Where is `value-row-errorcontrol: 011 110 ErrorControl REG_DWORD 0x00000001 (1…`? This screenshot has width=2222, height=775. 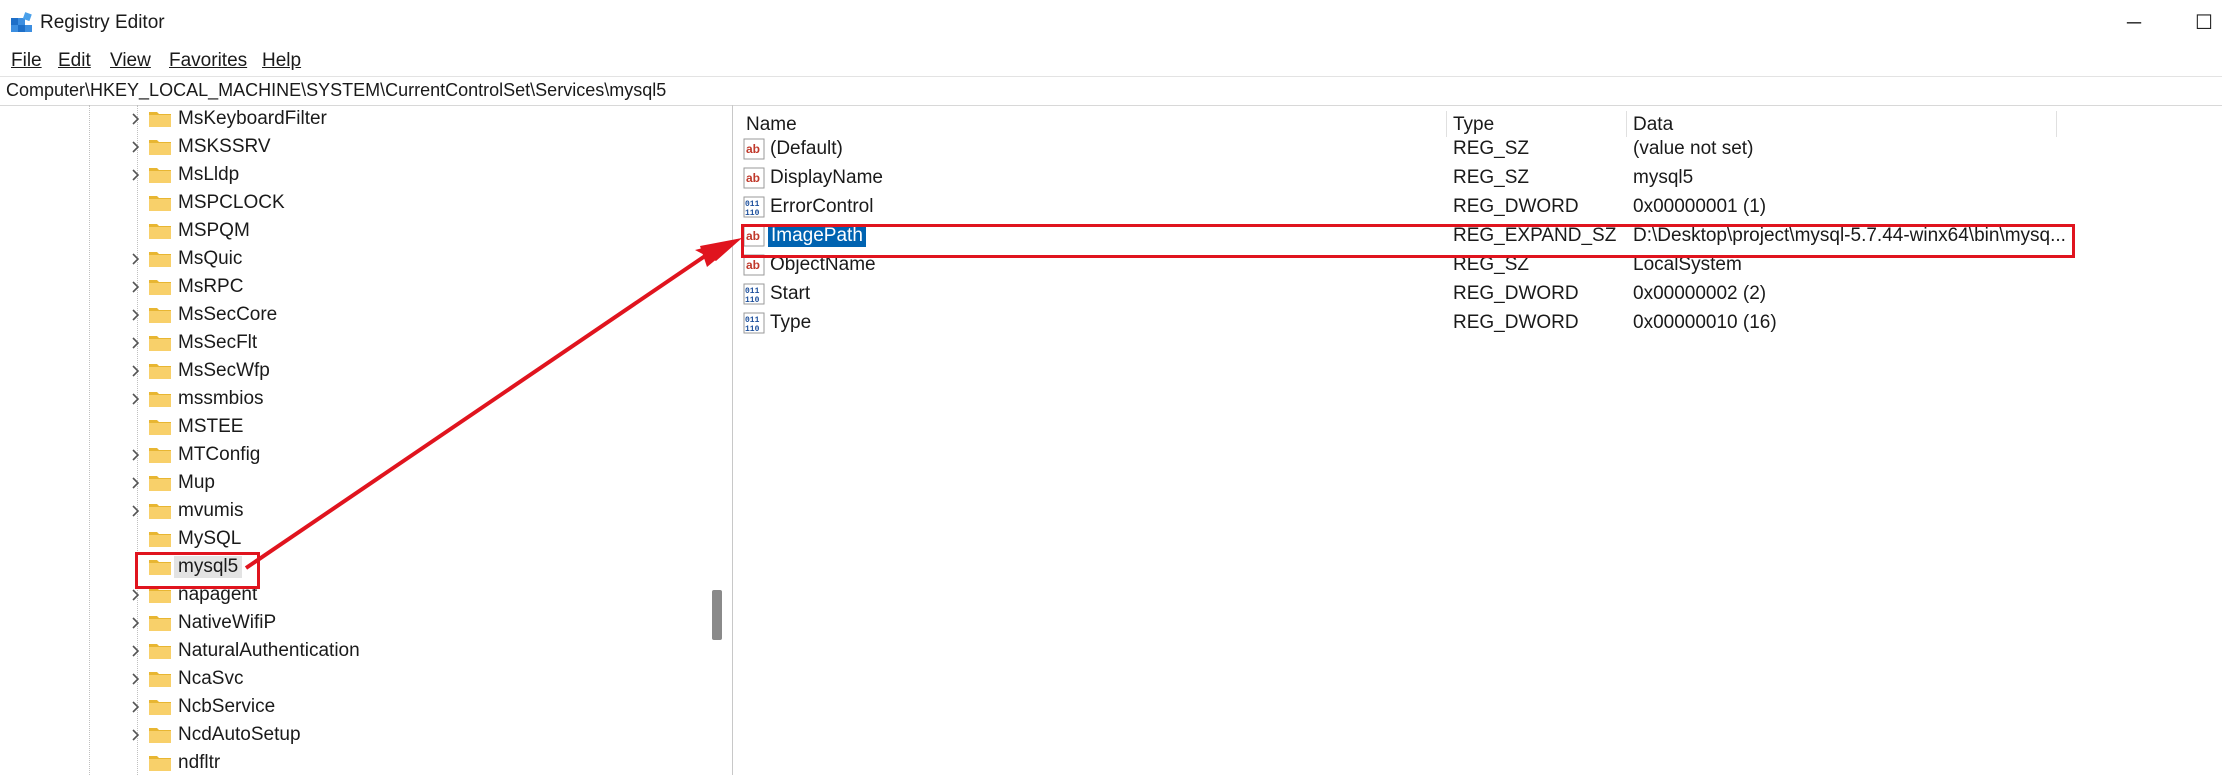
value-row-errorcontrol: 011 110 ErrorControl REG_DWORD 0x00000001 (1… is located at coordinates (1406, 207).